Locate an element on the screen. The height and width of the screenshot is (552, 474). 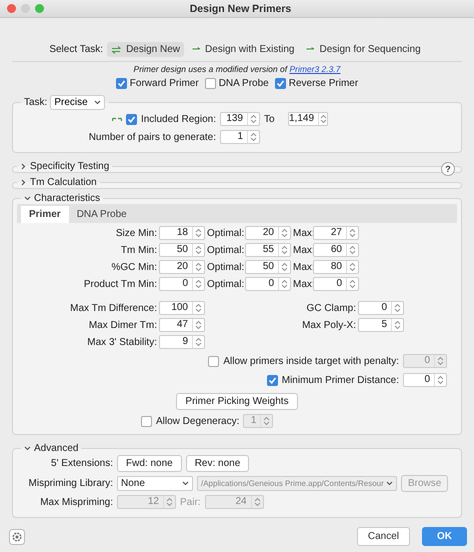
checkbox-label: Forward Primer is located at coordinates (164, 83).